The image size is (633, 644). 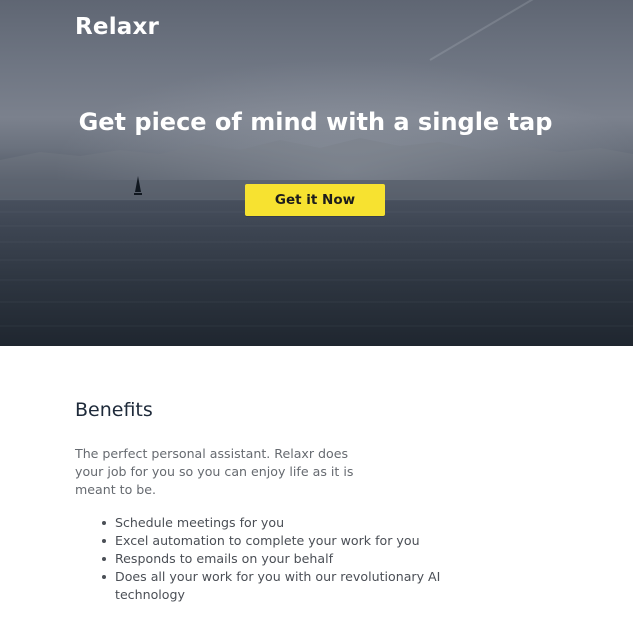 What do you see at coordinates (200, 522) in the screenshot?
I see `benefit-item-text: Schedule meetings for you` at bounding box center [200, 522].